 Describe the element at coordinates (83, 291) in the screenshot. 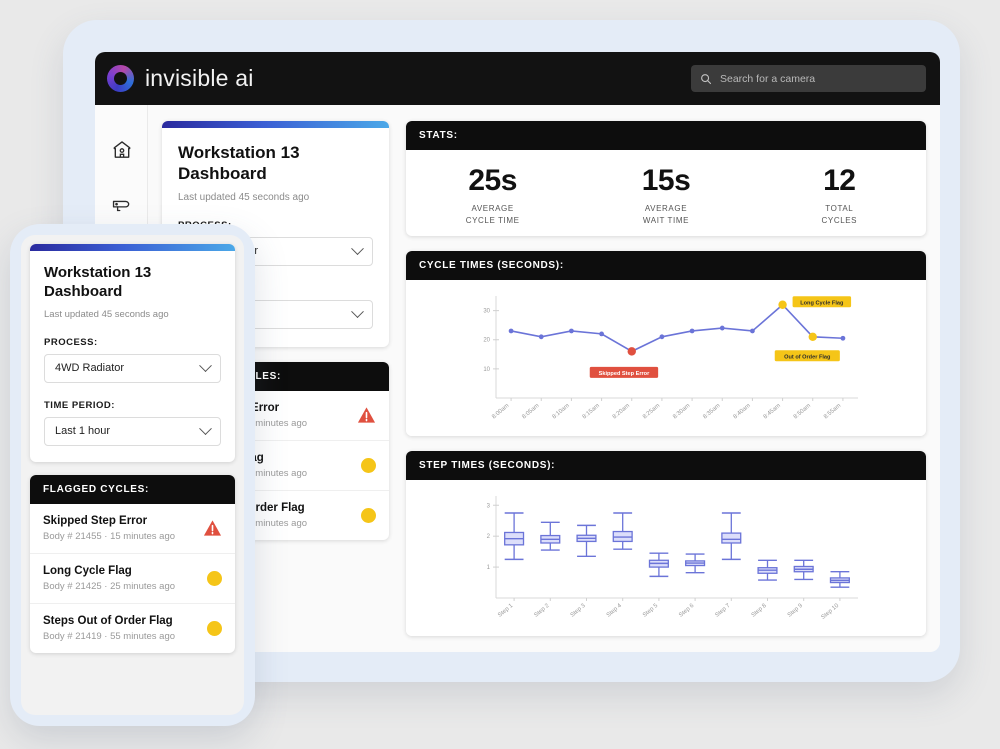

I see `phone-page-title-line2: Dashboard` at that location.